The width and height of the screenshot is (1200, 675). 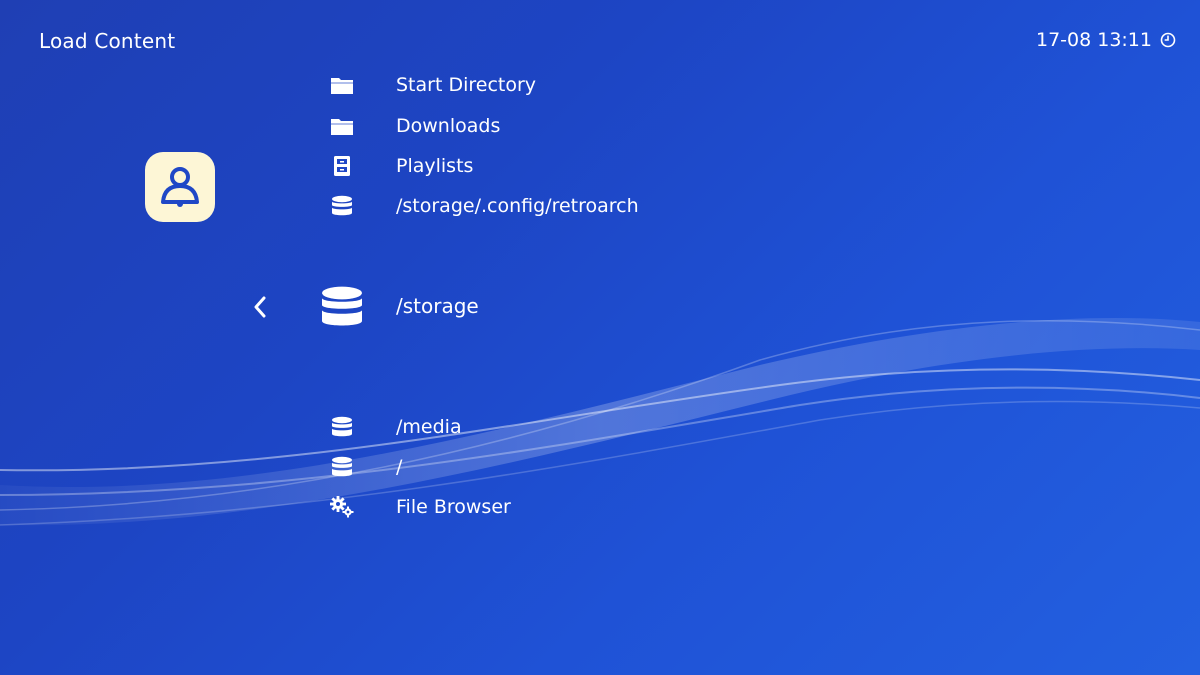 I want to click on menu-item-label: /storage/.config/retroarch, so click(x=517, y=206).